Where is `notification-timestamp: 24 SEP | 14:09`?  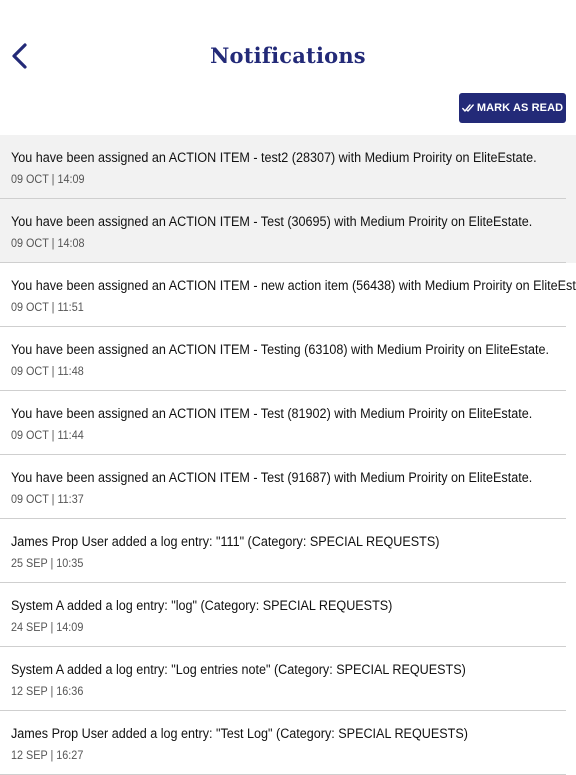 notification-timestamp: 24 SEP | 14:09 is located at coordinates (47, 628).